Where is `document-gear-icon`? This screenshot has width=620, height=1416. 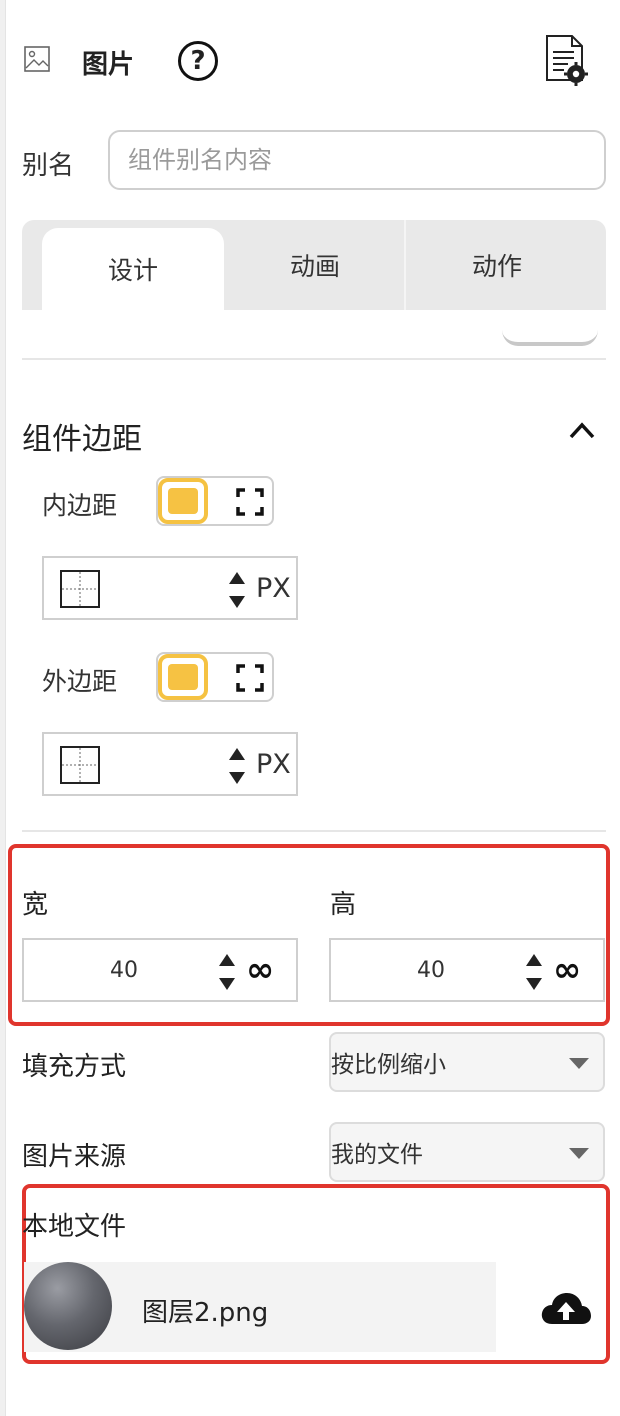
document-gear-icon is located at coordinates (566, 60).